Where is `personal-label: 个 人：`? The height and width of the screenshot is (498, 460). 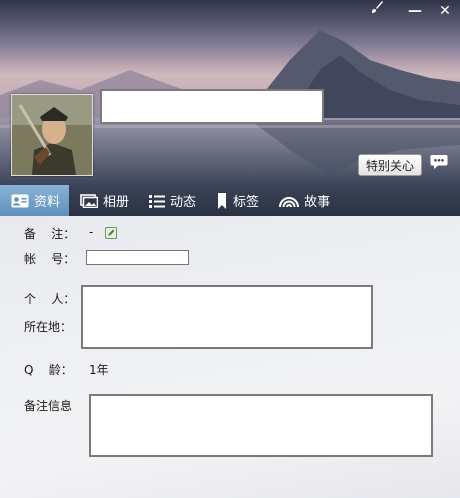
personal-label: 个 人： is located at coordinates (50, 299).